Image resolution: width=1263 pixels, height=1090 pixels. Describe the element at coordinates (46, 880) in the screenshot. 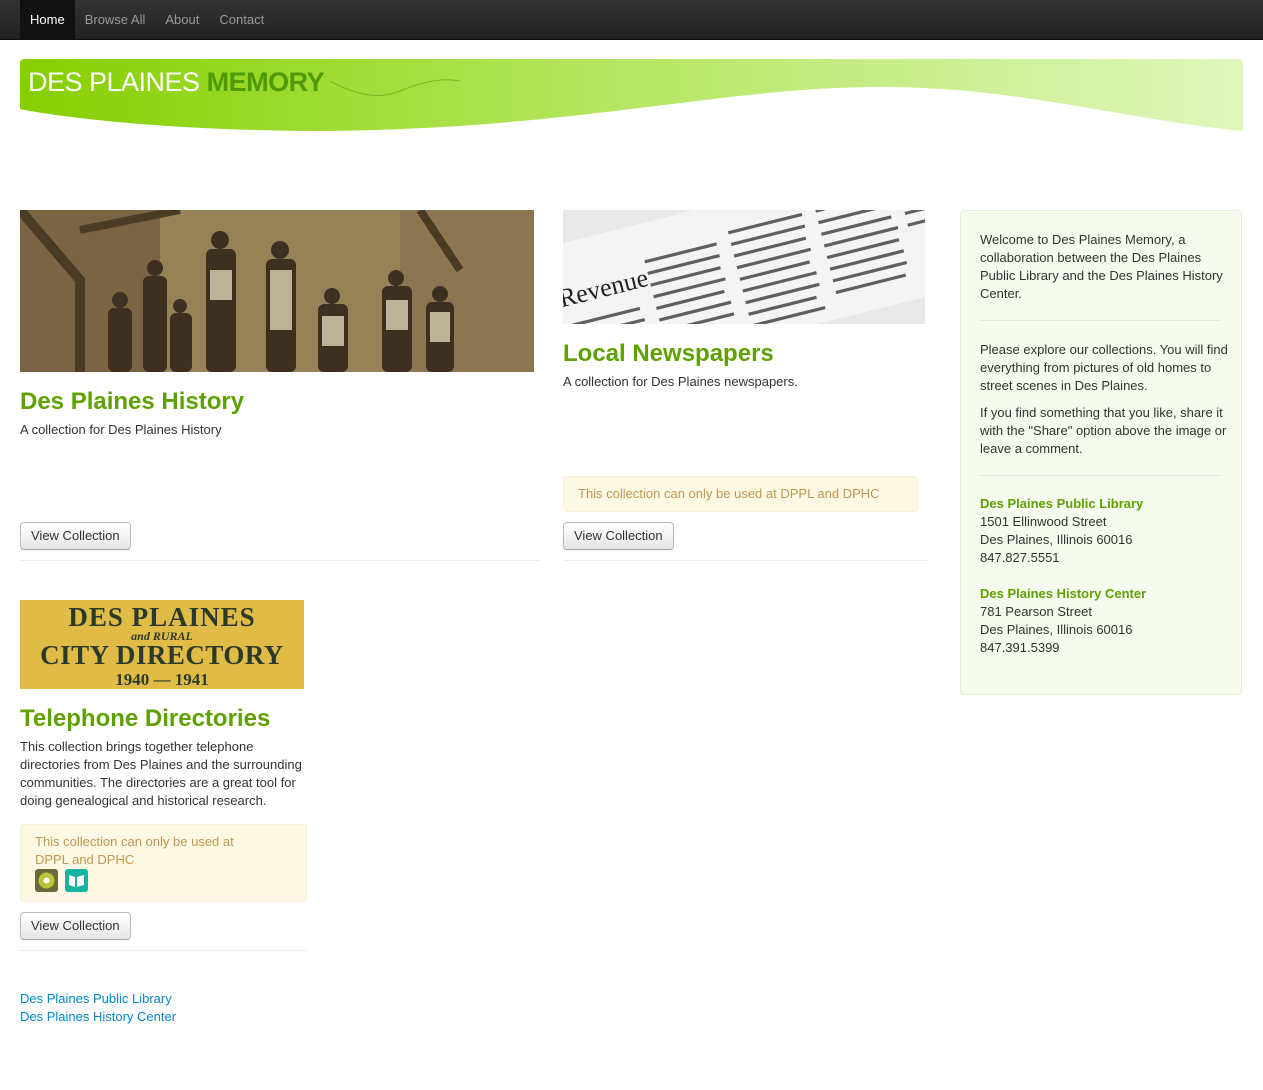

I see `dppl-logo-icon` at that location.